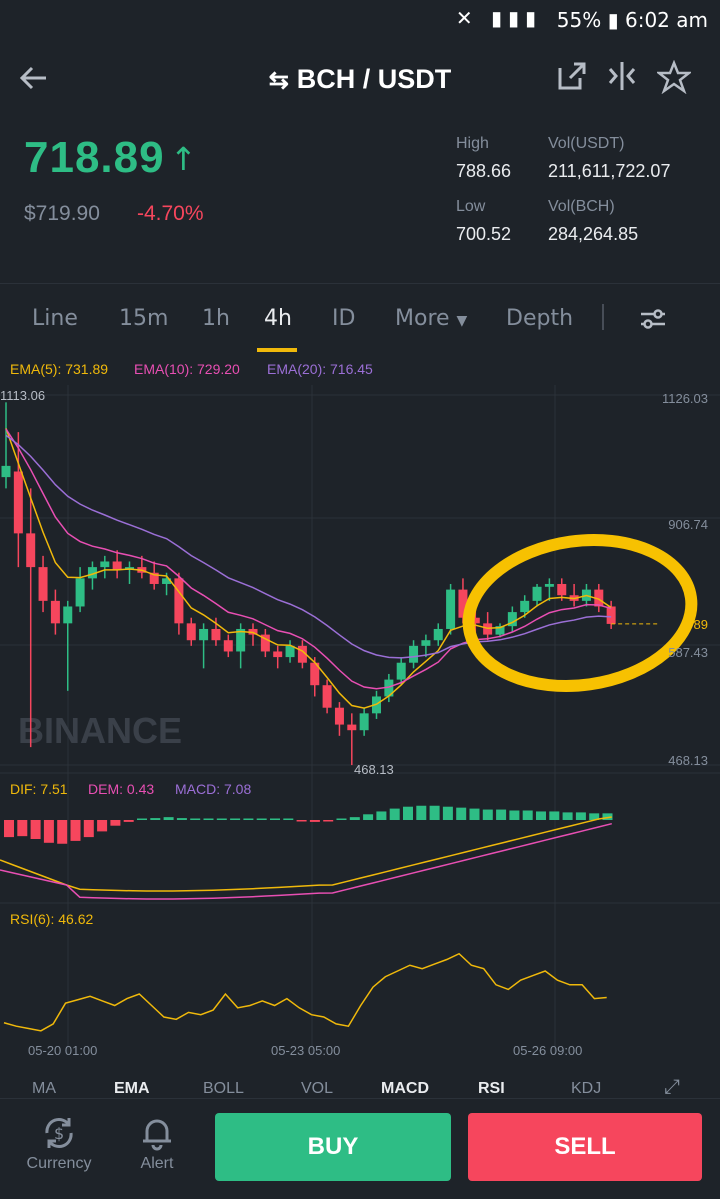 Image resolution: width=720 pixels, height=1199 pixels. What do you see at coordinates (157, 1142) in the screenshot?
I see `nav-alert: Alert` at bounding box center [157, 1142].